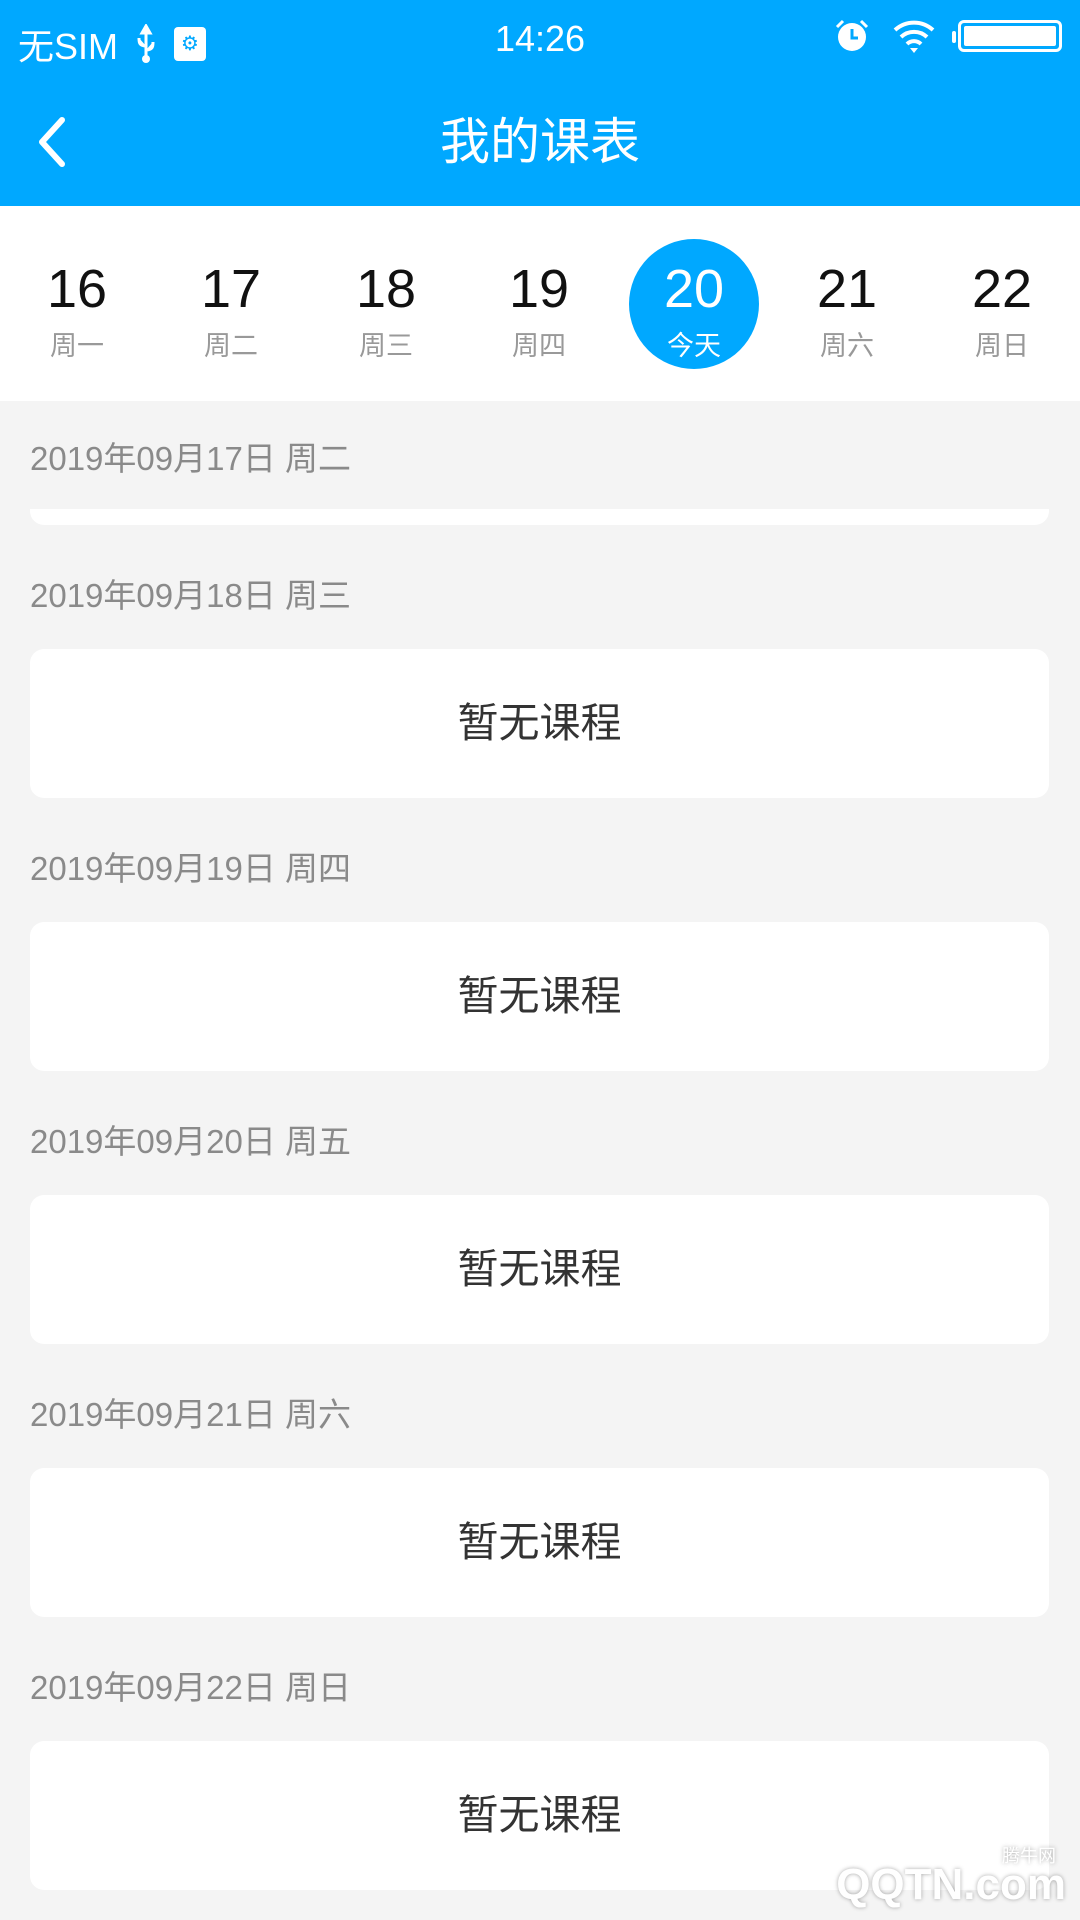 The image size is (1080, 1920). I want to click on page-title: 我的课表, so click(540, 142).